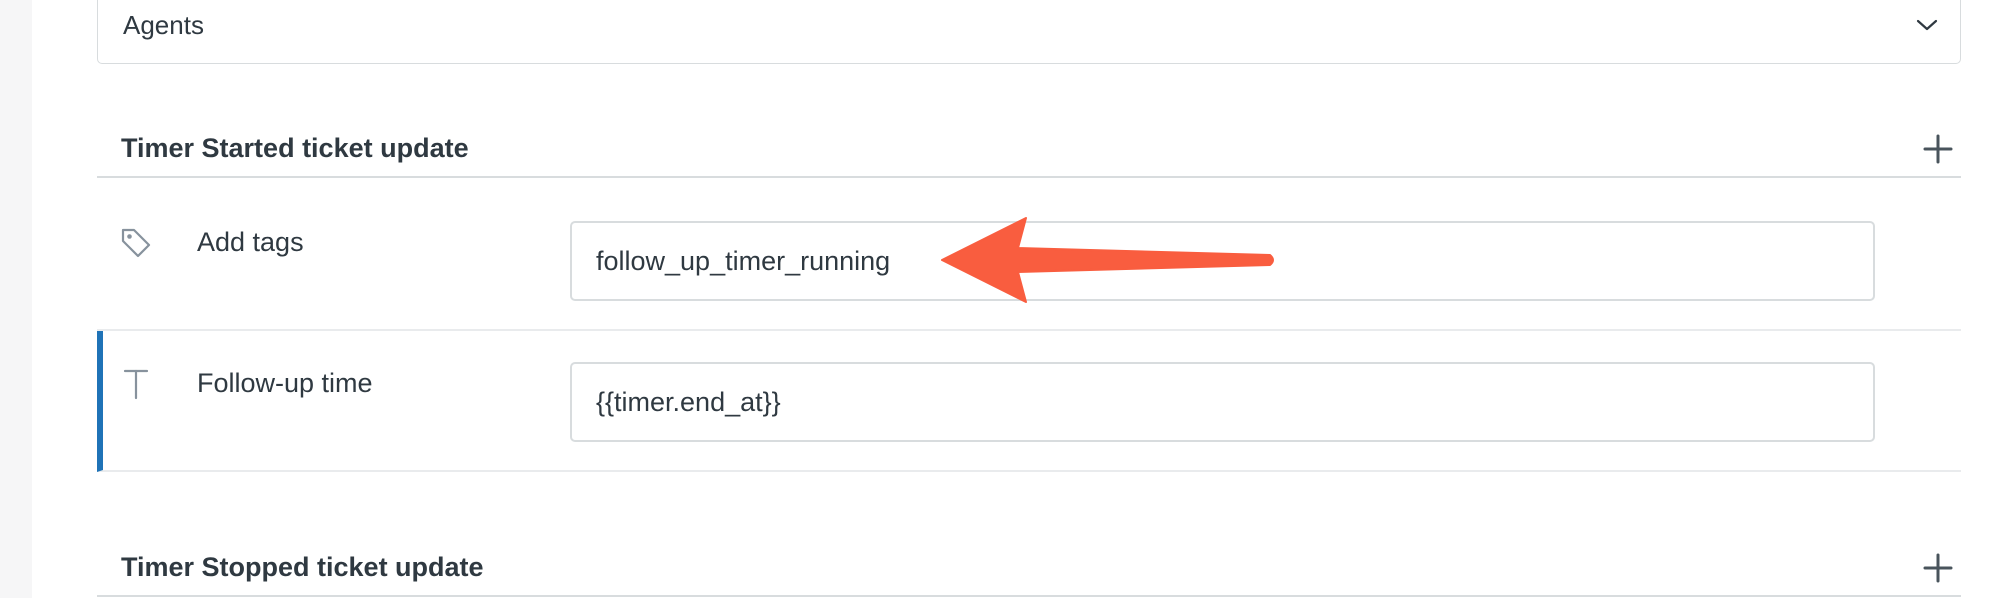  Describe the element at coordinates (1222, 261) in the screenshot. I see `add-tags-input` at that location.